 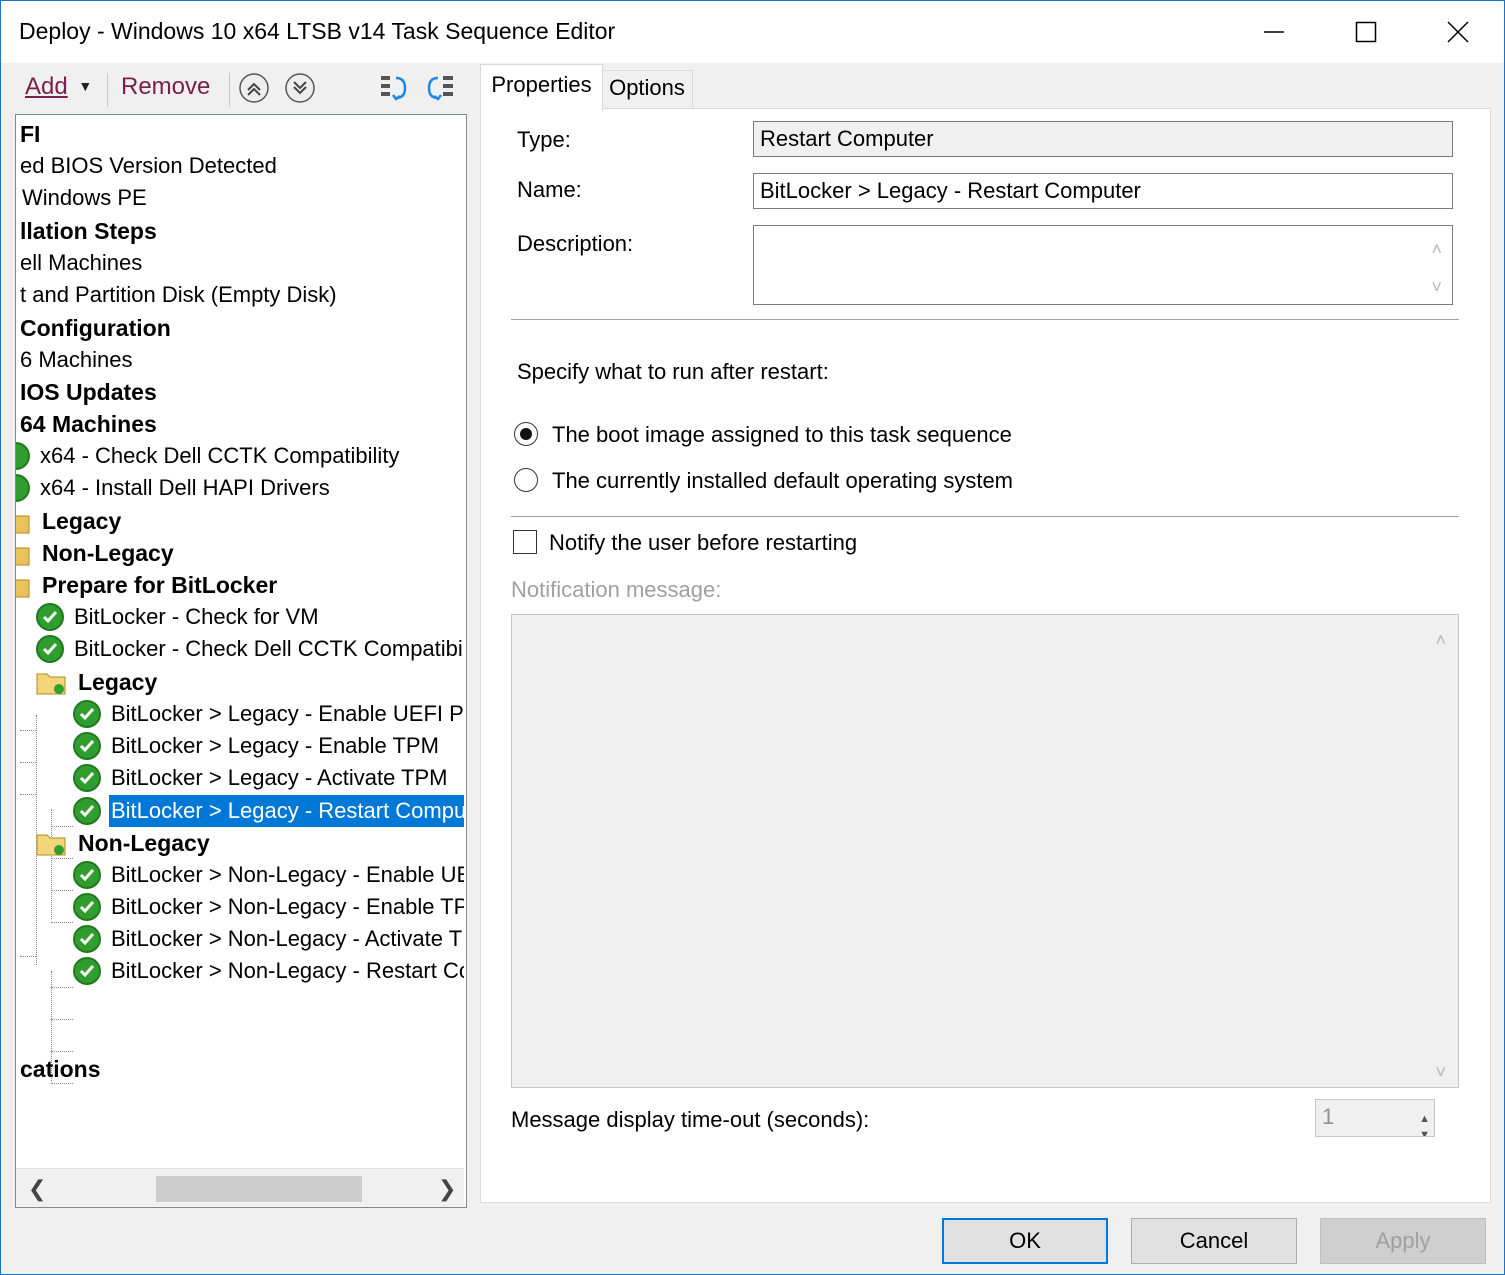 I want to click on tree-item-label: Legacy, so click(x=118, y=682).